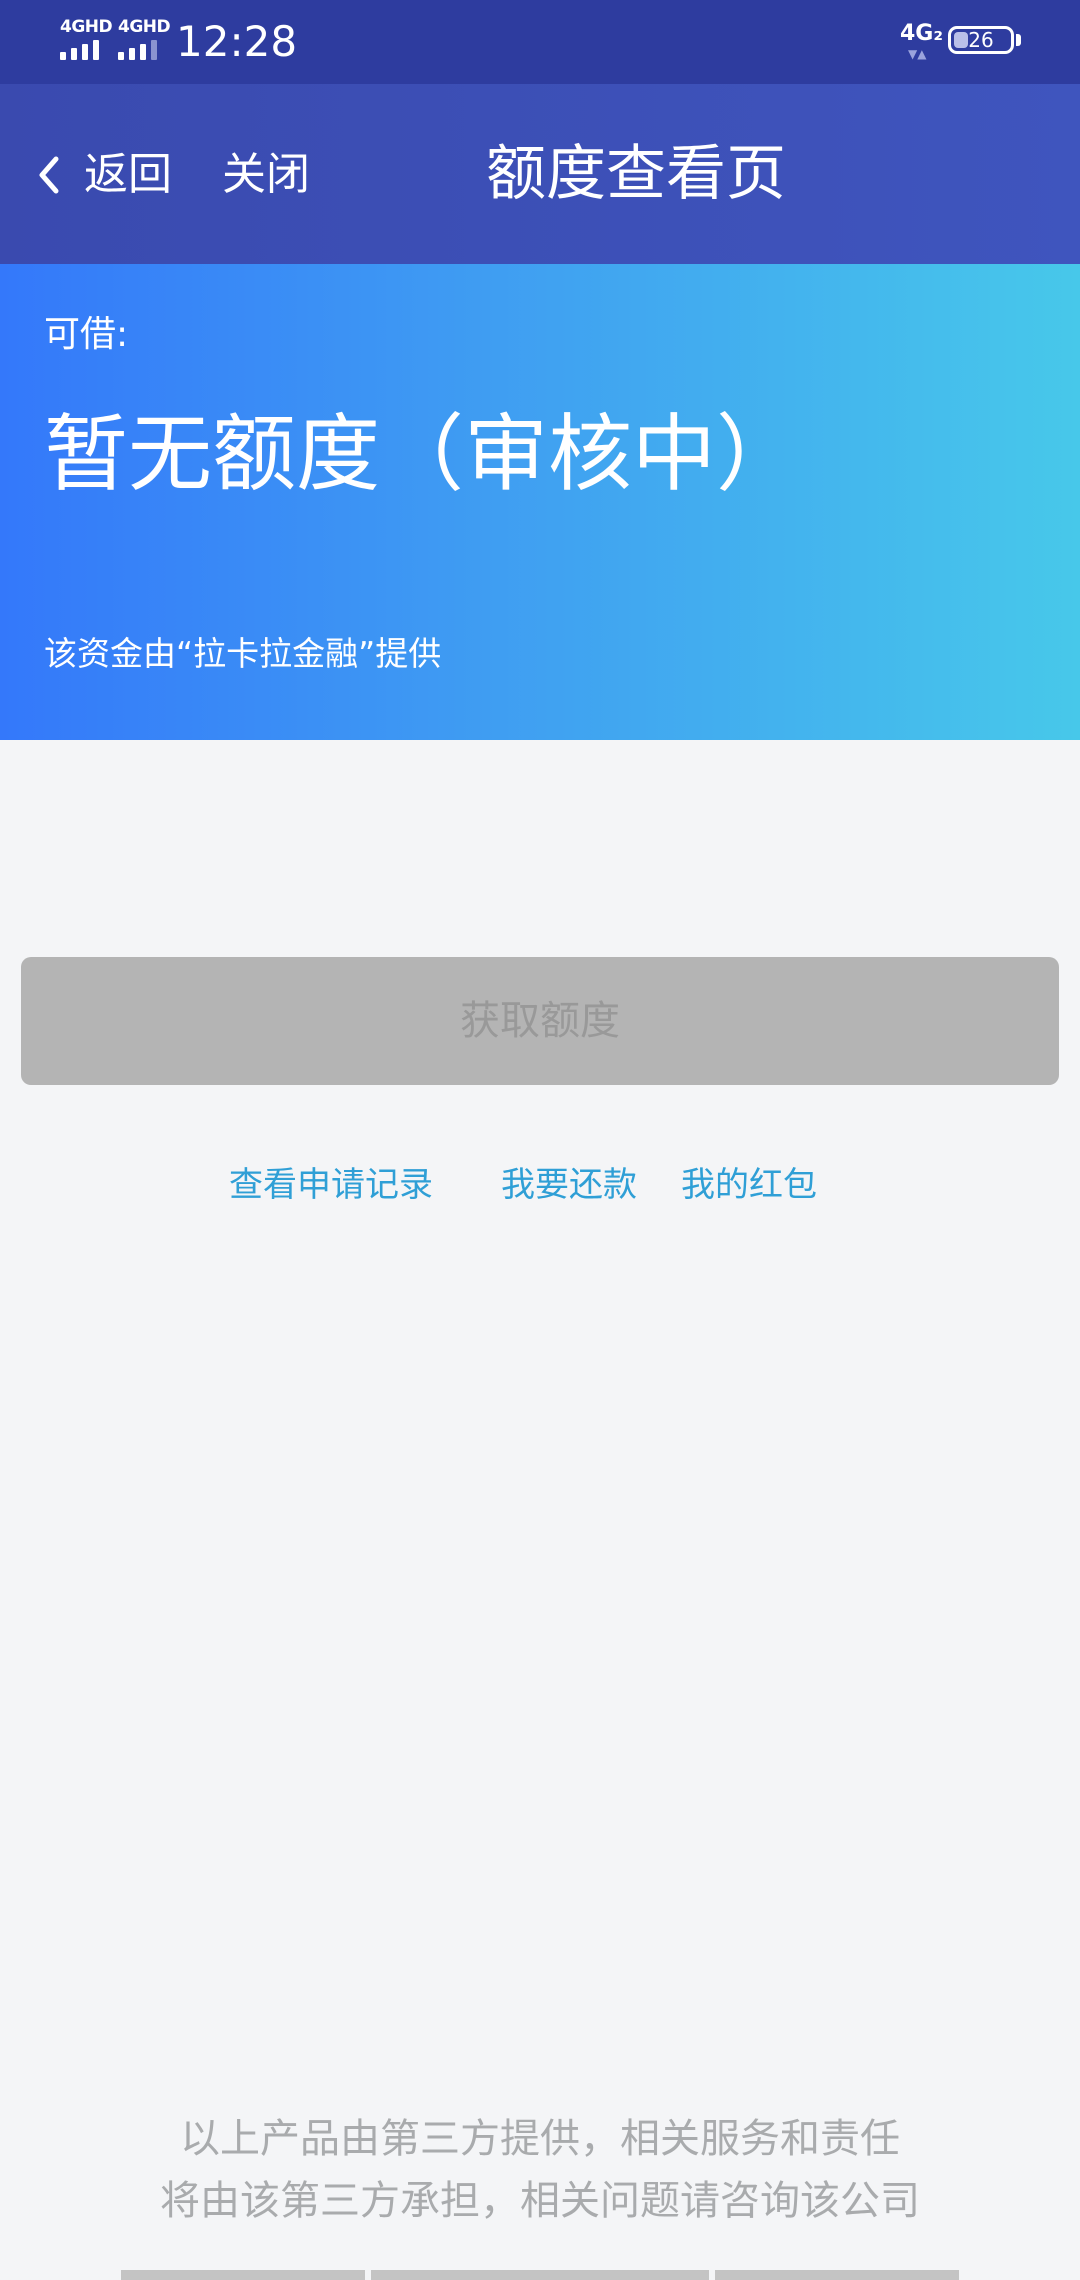 Image resolution: width=1080 pixels, height=2280 pixels. What do you see at coordinates (243, 653) in the screenshot?
I see `provider-note: 该资金由“拉卡拉金融”提供` at bounding box center [243, 653].